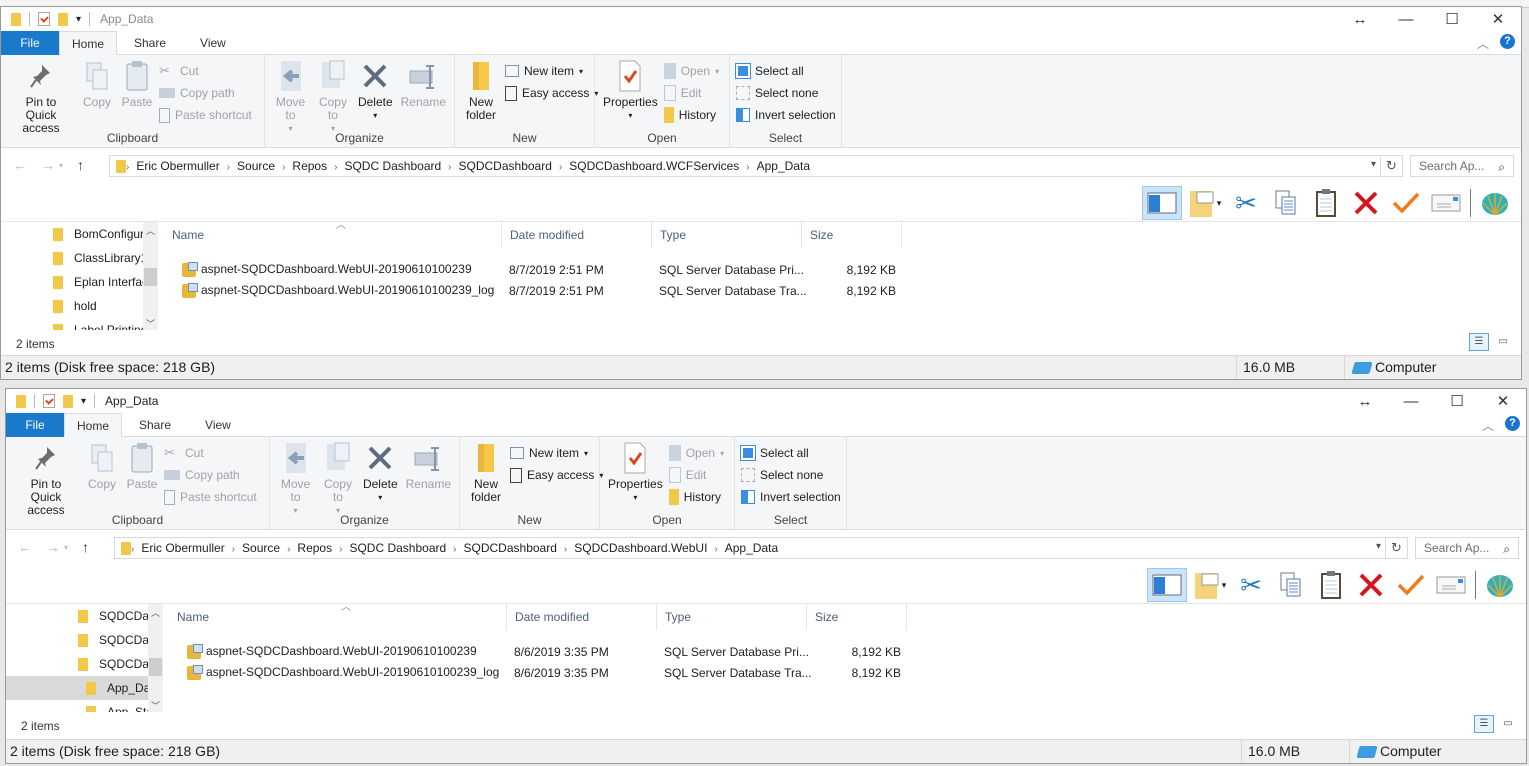  Describe the element at coordinates (857, 617) in the screenshot. I see `column-header-size: Size` at that location.